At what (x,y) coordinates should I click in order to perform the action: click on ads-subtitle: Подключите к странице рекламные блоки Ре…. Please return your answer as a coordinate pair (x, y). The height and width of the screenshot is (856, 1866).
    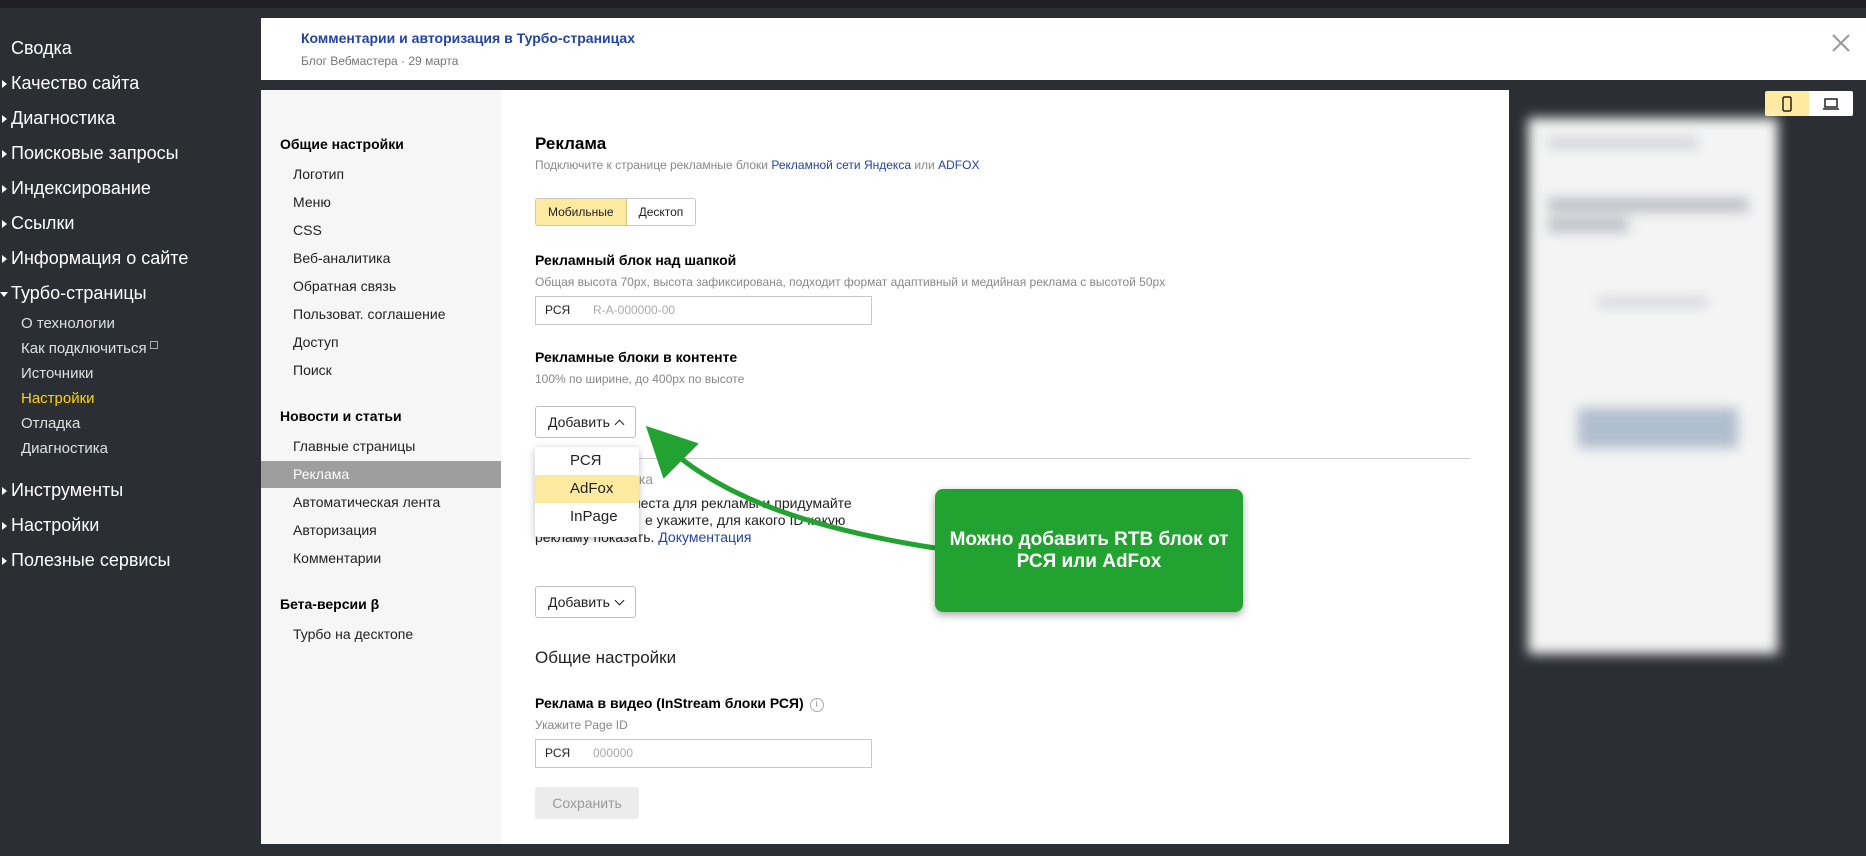
    Looking at the image, I should click on (757, 165).